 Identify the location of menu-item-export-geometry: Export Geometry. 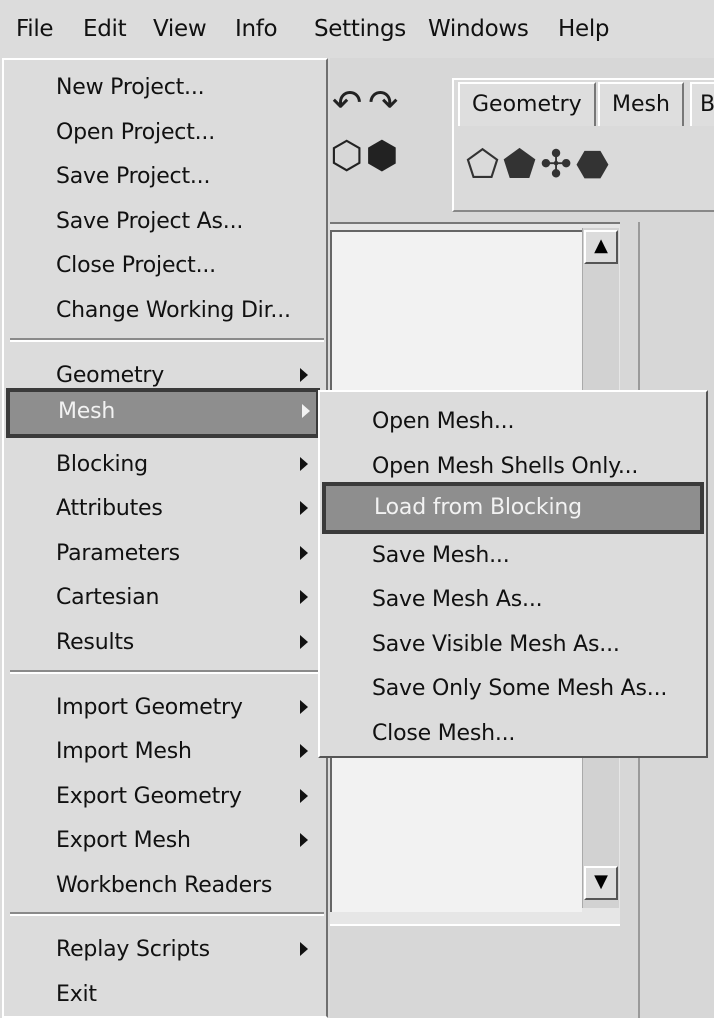
(165, 797).